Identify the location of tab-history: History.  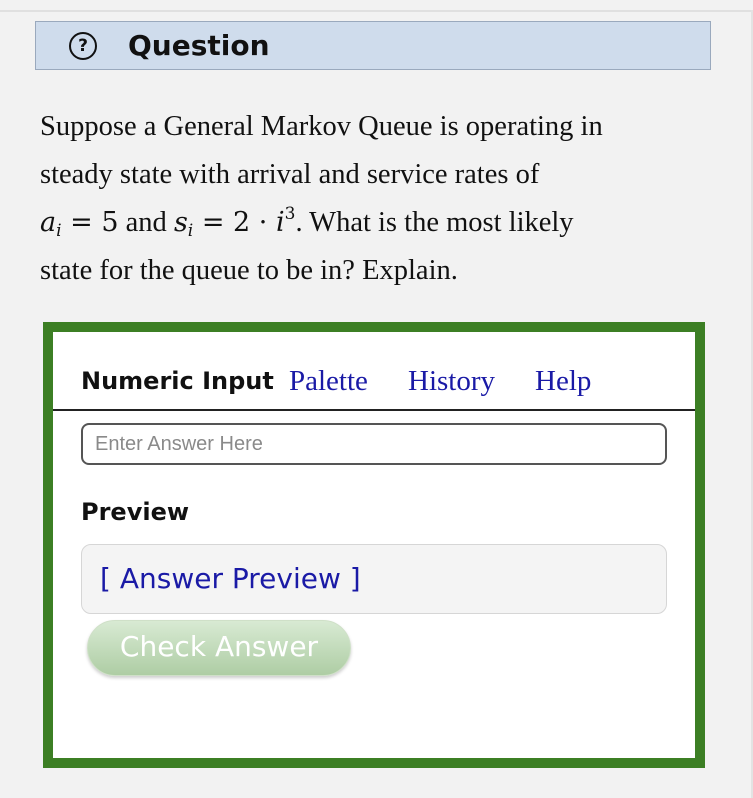
(451, 381).